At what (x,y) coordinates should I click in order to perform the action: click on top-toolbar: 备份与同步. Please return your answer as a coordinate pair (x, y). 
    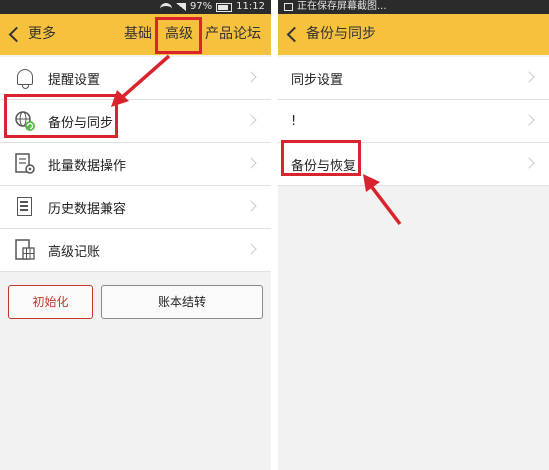
    Looking at the image, I should click on (413, 34).